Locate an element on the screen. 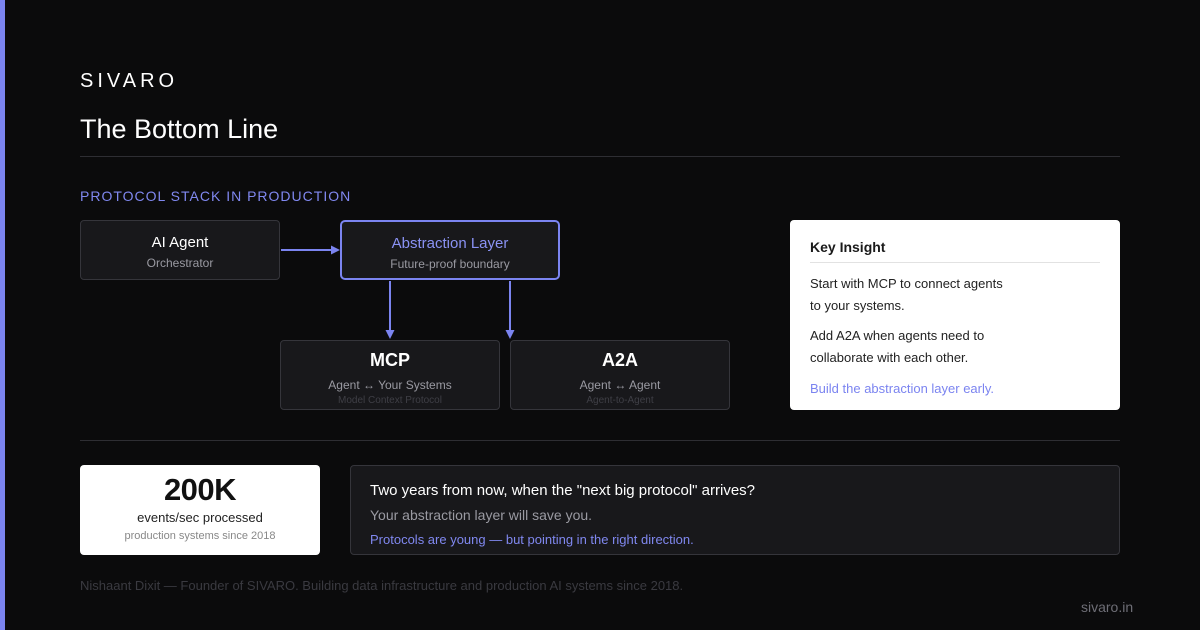  node-a2a: A2A Agent ↔ Agent Agent-to-Agent is located at coordinates (620, 375).